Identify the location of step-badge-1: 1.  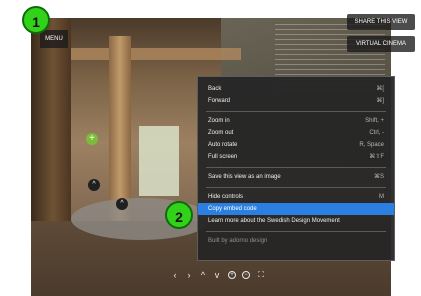
(36, 20).